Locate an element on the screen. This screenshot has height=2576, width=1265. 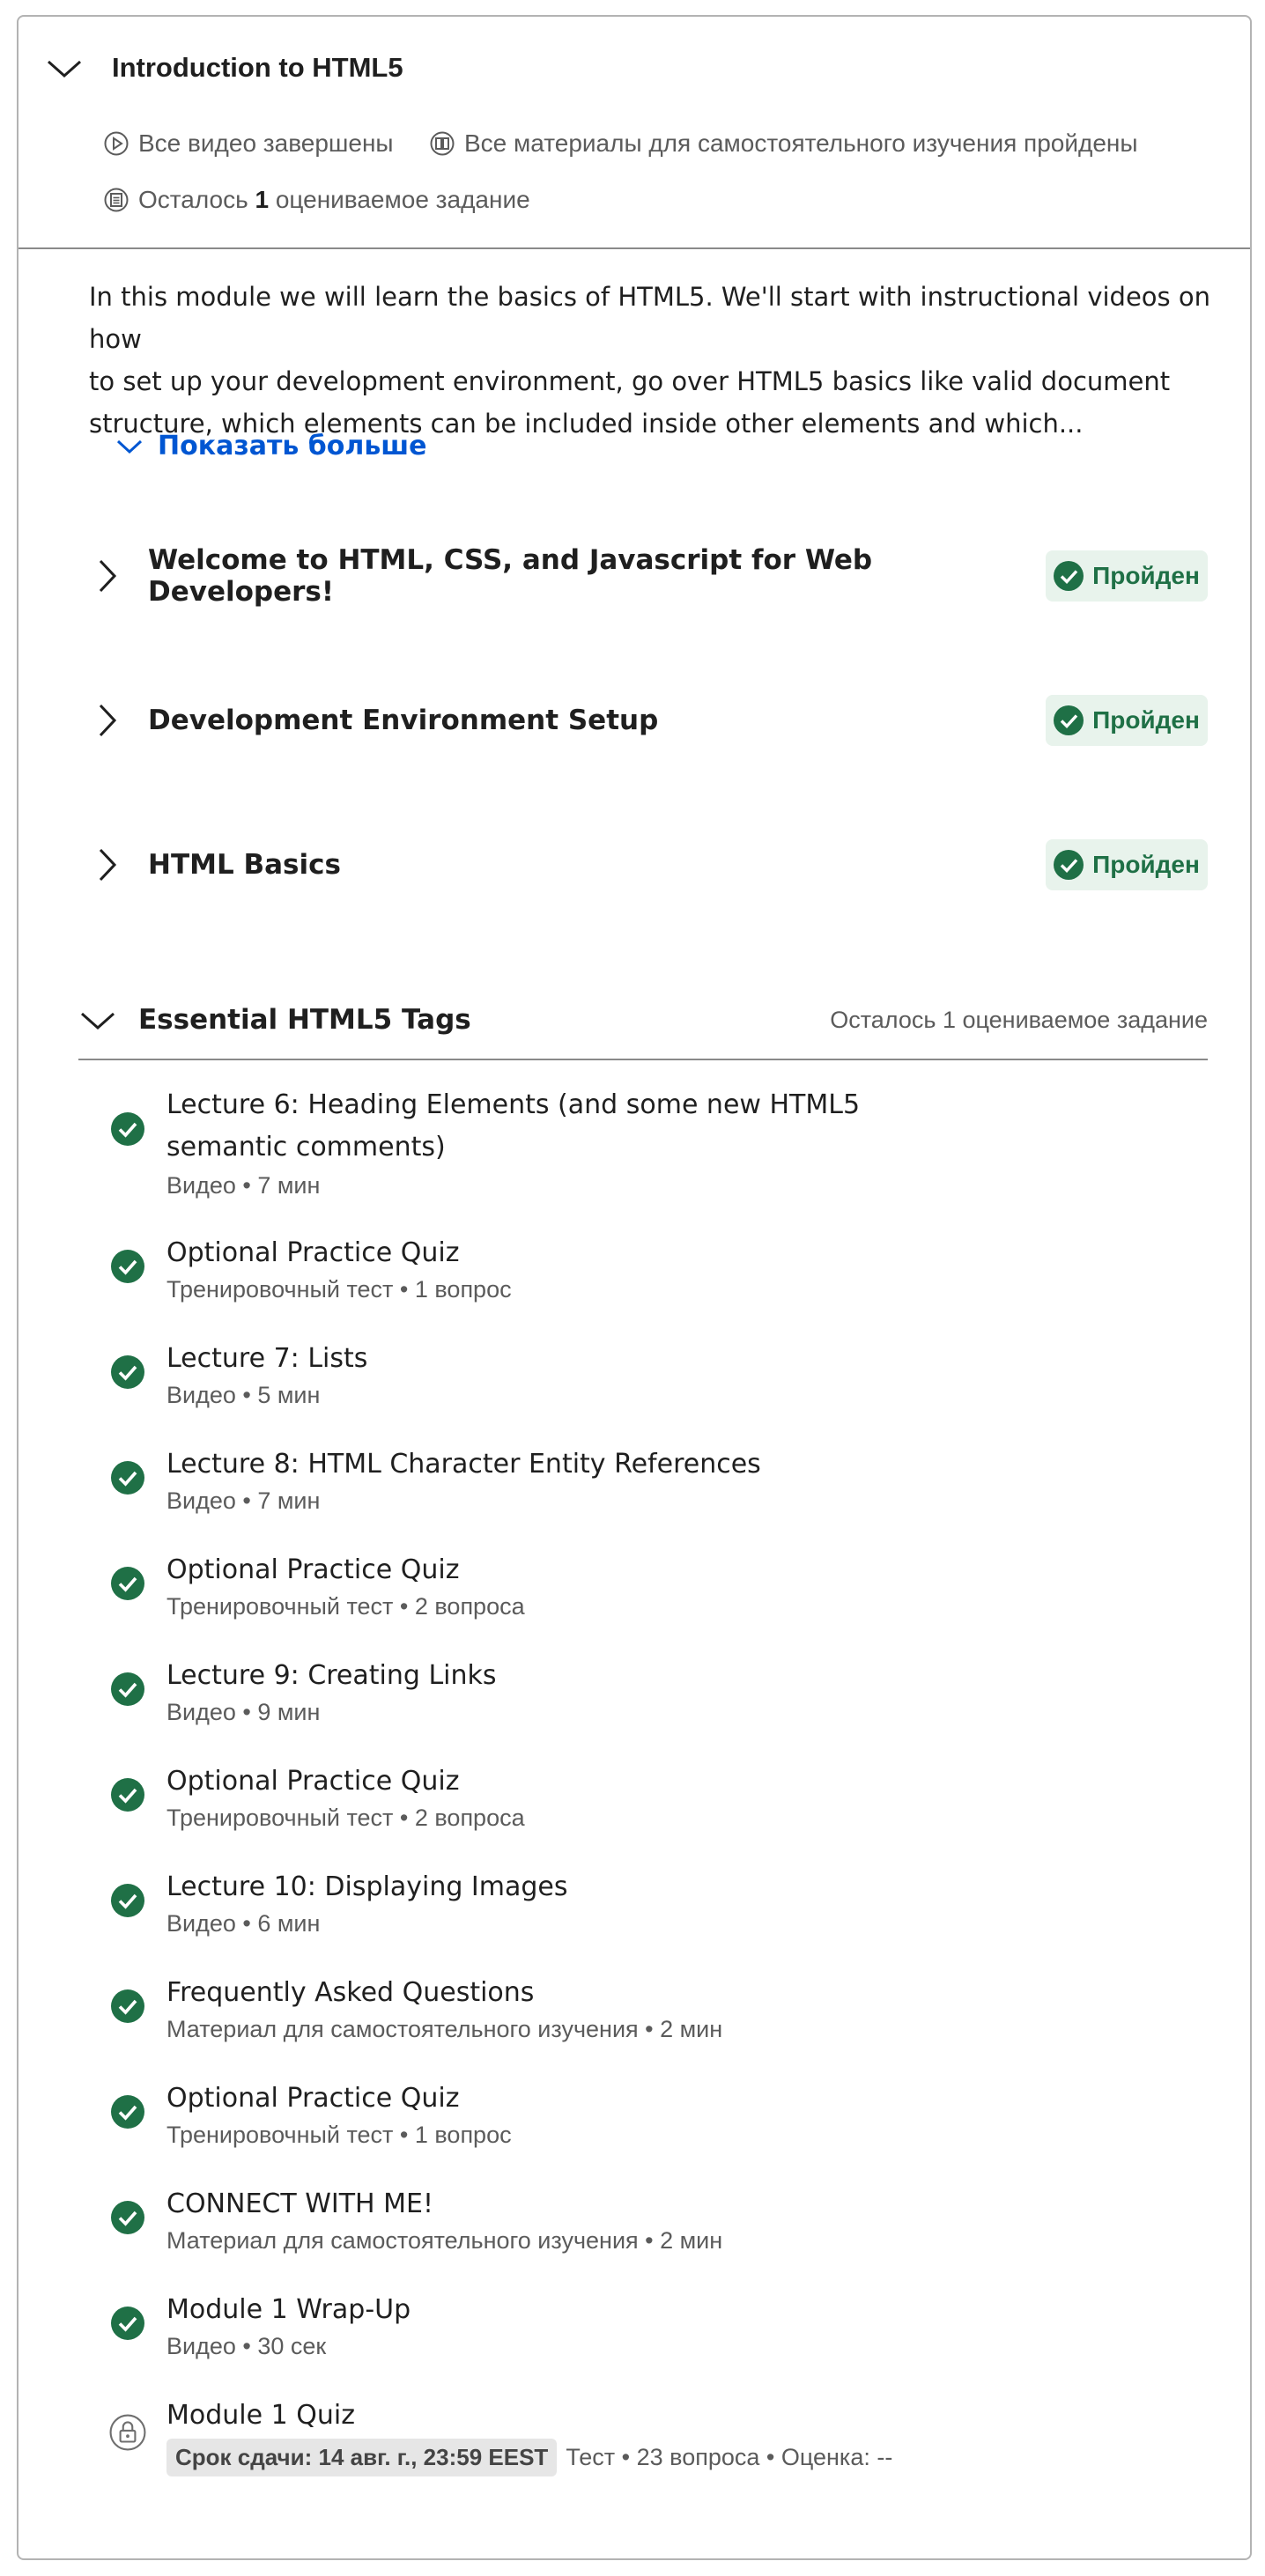
module-header: Introduction to HTML5 is located at coordinates (224, 68).